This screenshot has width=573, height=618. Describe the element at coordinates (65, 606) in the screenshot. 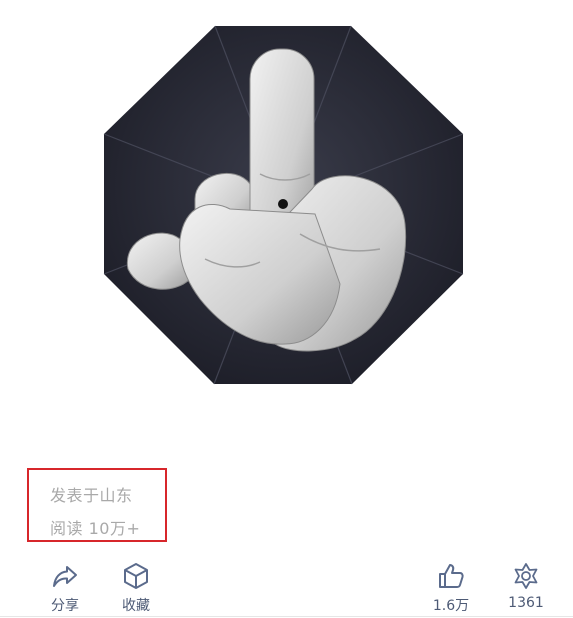

I see `share-label: 分享` at that location.